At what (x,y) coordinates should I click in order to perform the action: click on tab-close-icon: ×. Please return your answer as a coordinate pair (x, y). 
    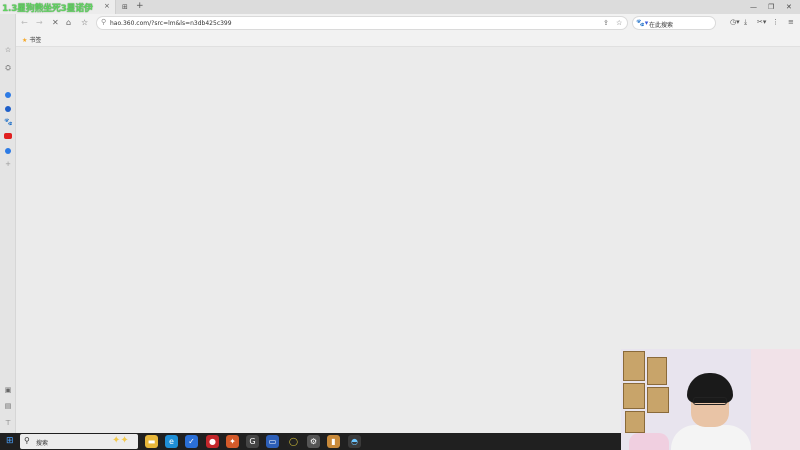
    Looking at the image, I should click on (107, 6).